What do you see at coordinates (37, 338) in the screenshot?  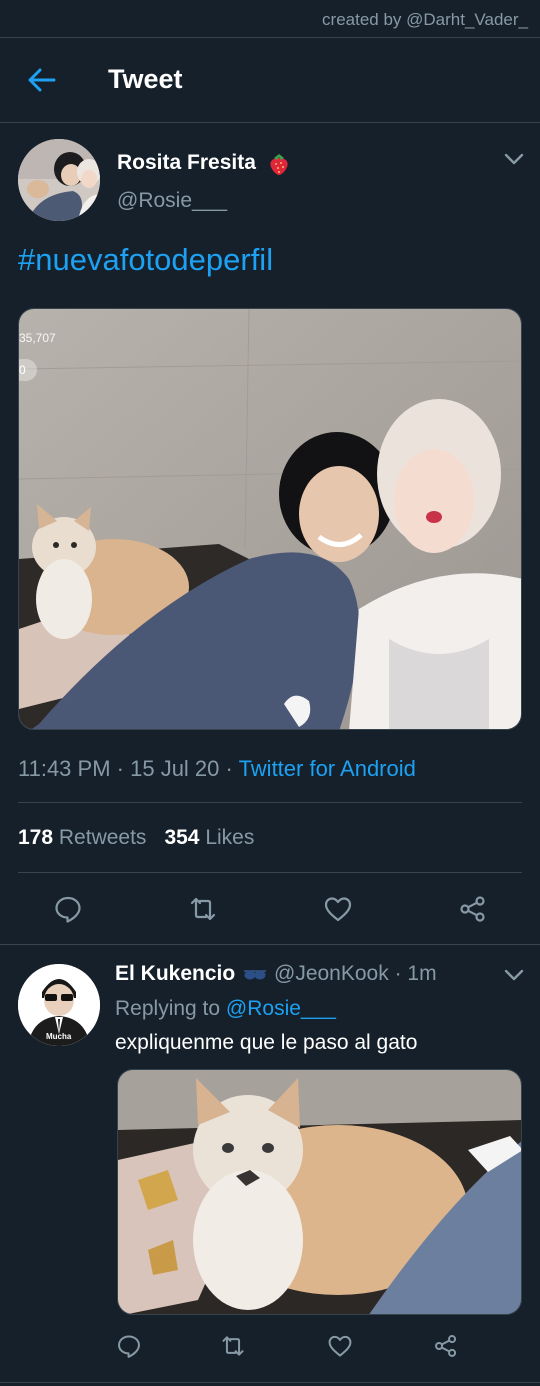 I see `media-overlay-count: 35,707` at bounding box center [37, 338].